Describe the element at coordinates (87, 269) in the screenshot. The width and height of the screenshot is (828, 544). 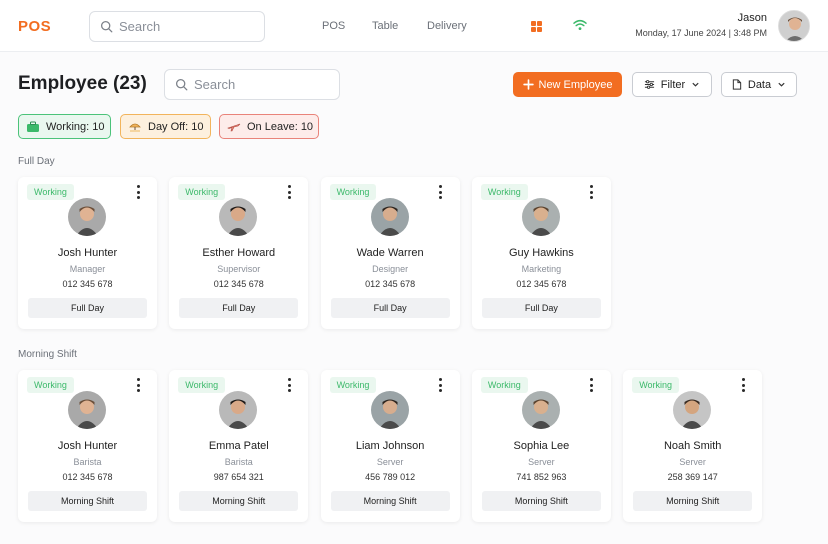
I see `employee-role: Manager` at that location.